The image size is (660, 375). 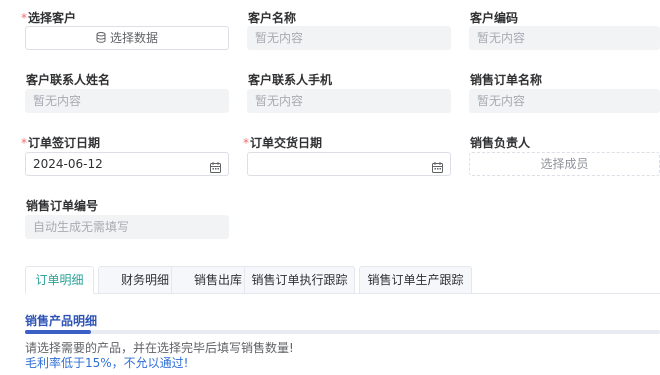 I want to click on tab-order-detail: 订单明细, so click(x=59, y=280).